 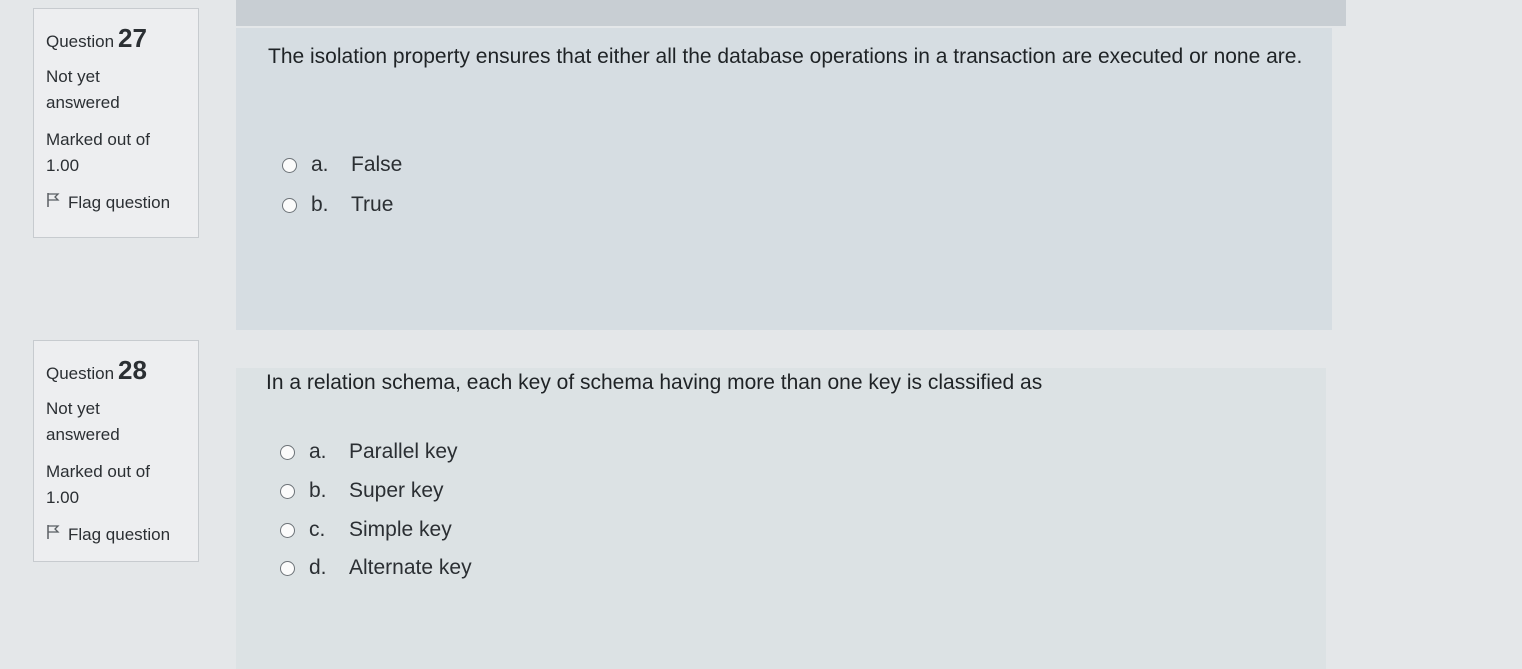 I want to click on answer-option-d: d. Alternate key, so click(x=376, y=568).